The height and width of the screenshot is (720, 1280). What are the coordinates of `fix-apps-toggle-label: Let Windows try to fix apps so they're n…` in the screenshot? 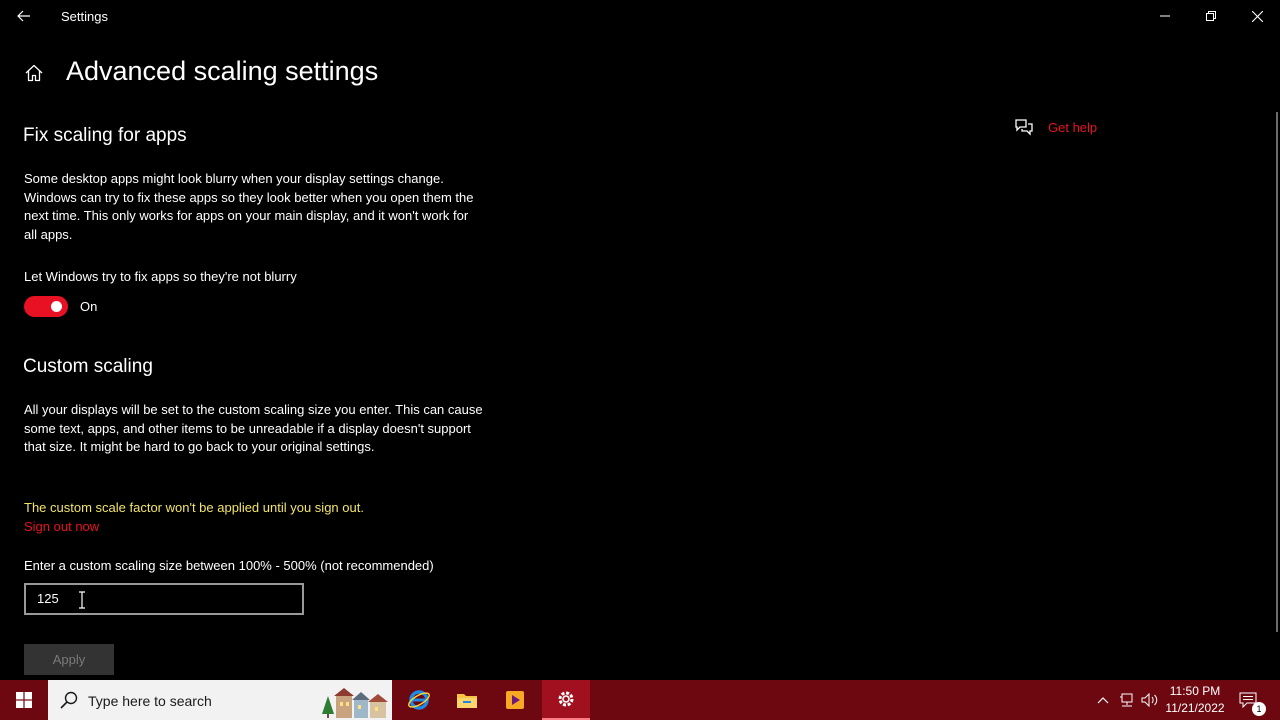 It's located at (160, 276).